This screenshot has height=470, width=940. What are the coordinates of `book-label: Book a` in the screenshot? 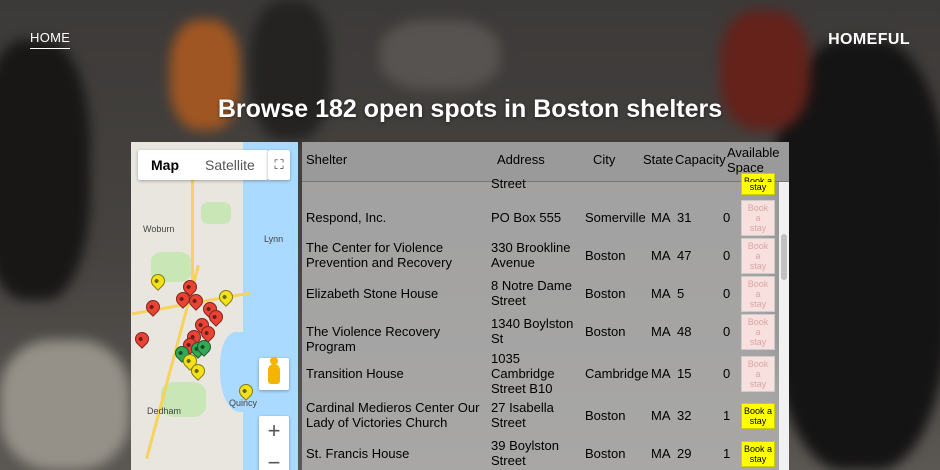 It's located at (758, 449).